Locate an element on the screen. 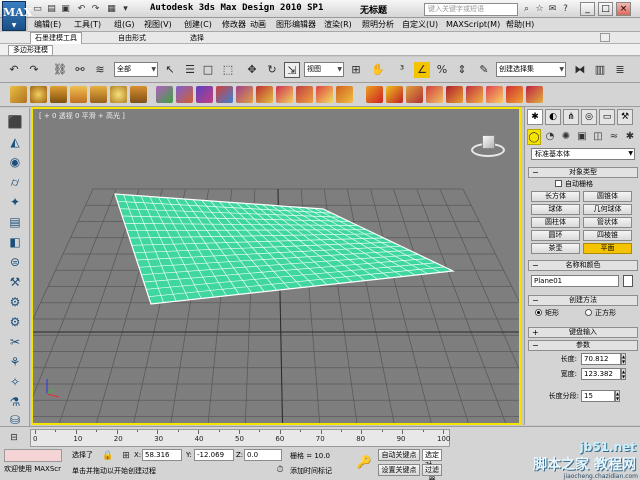 The width and height of the screenshot is (640, 480). schematic-view-icon is located at coordinates (38, 94).